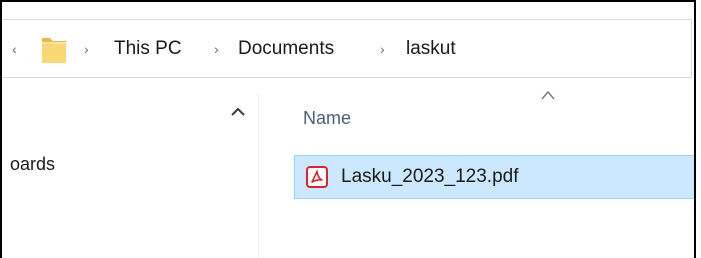  What do you see at coordinates (238, 112) in the screenshot?
I see `scroll-up-icon` at bounding box center [238, 112].